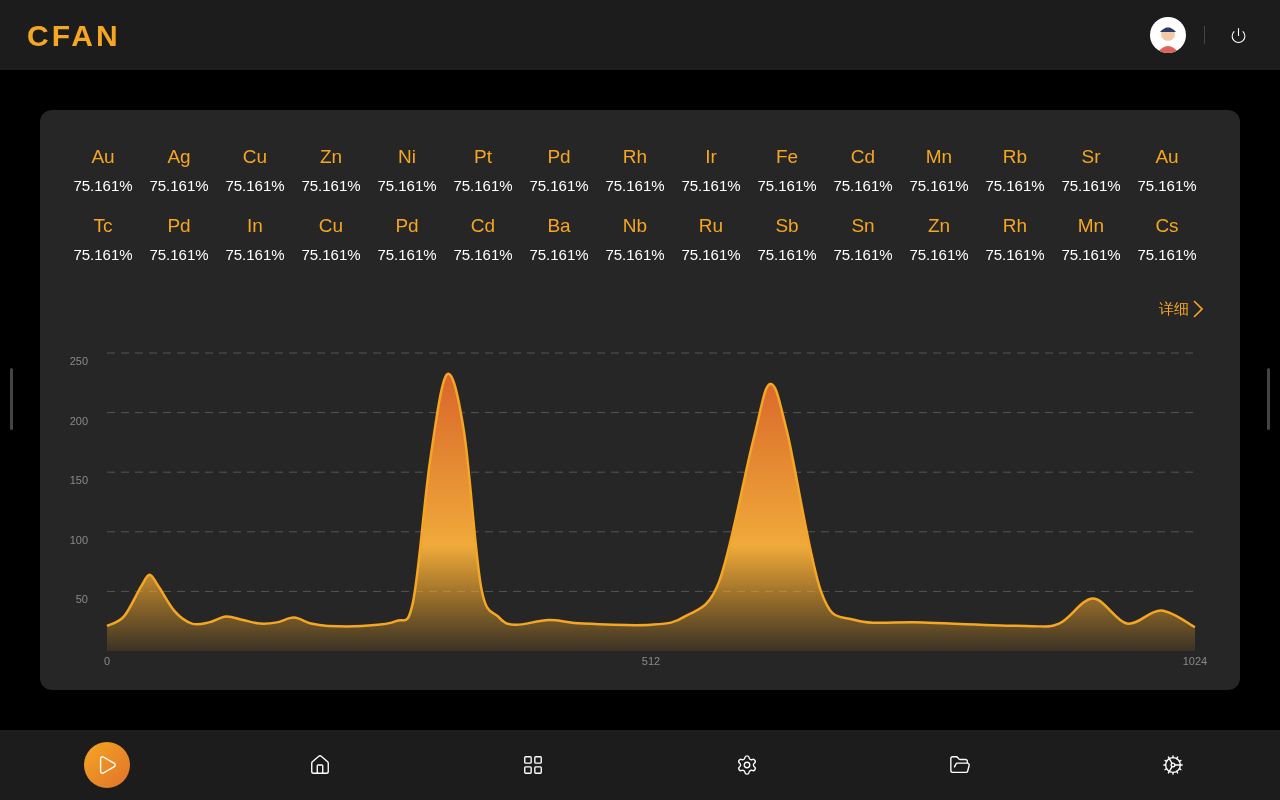 This screenshot has width=1280, height=800. I want to click on home-icon, so click(320, 765).